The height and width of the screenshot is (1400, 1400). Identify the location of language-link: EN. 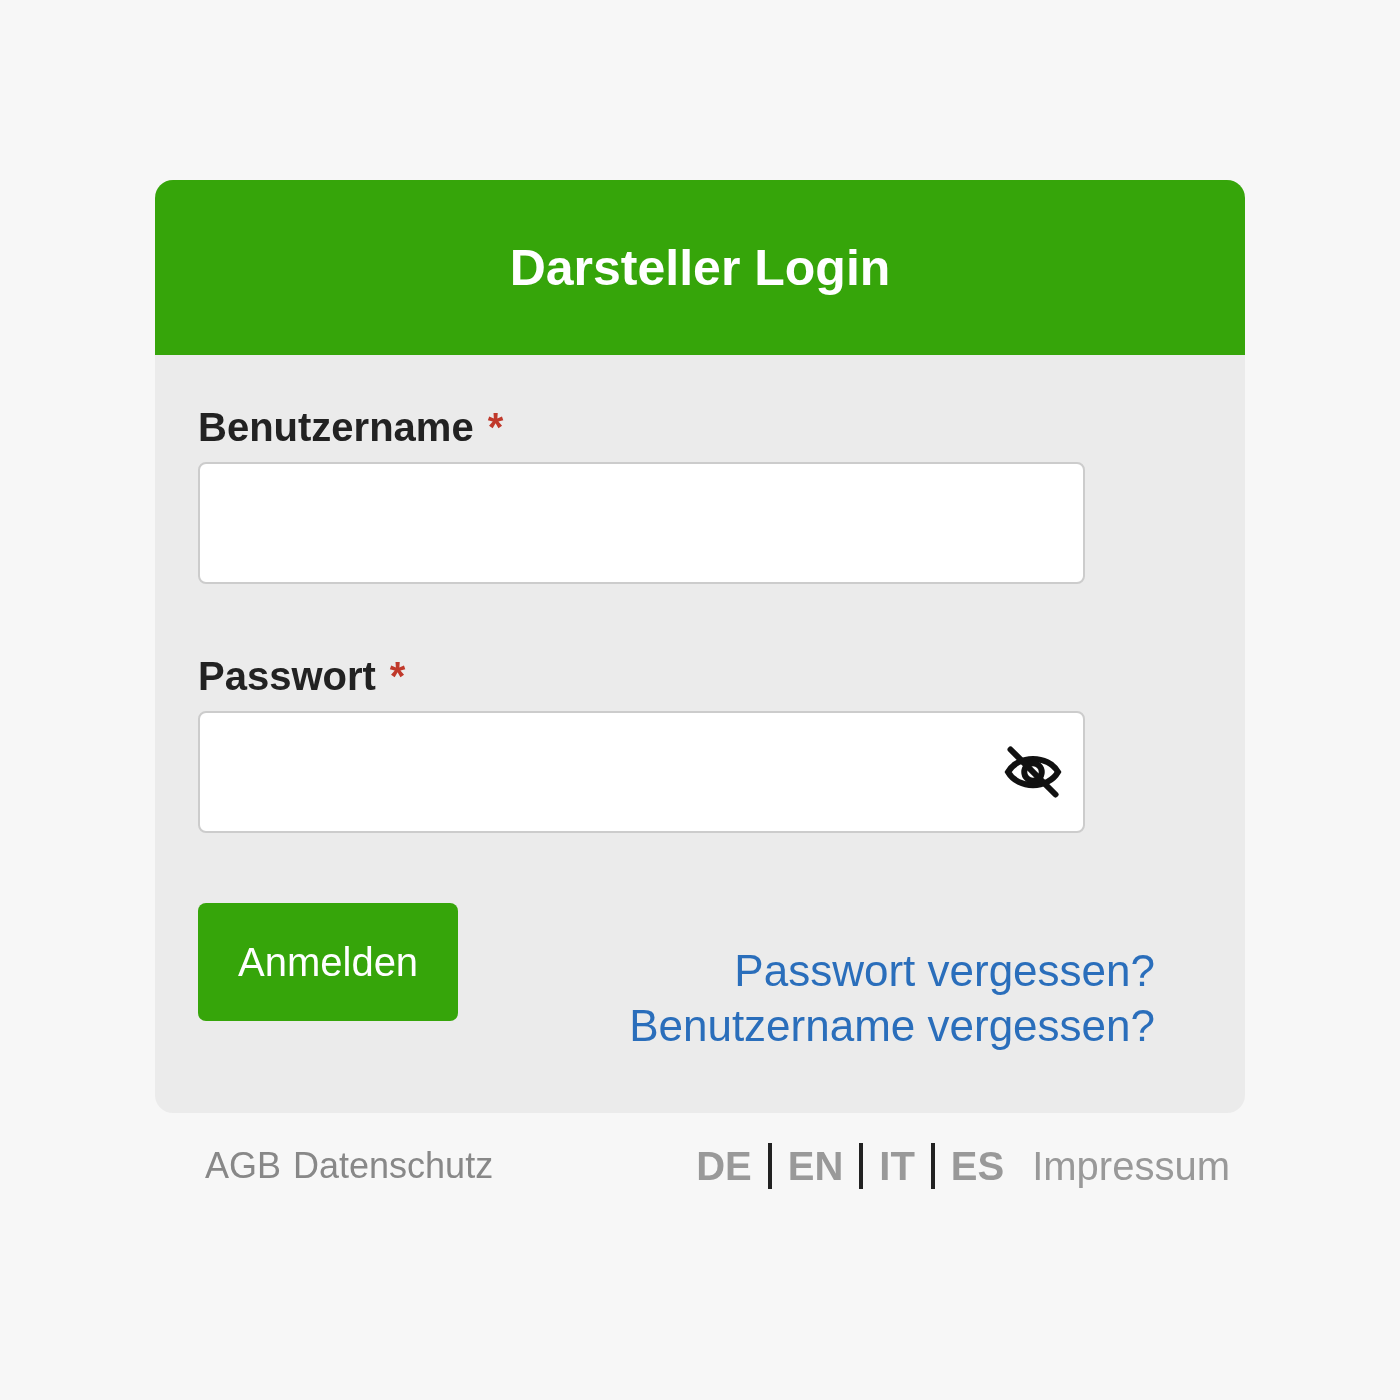
(815, 1166).